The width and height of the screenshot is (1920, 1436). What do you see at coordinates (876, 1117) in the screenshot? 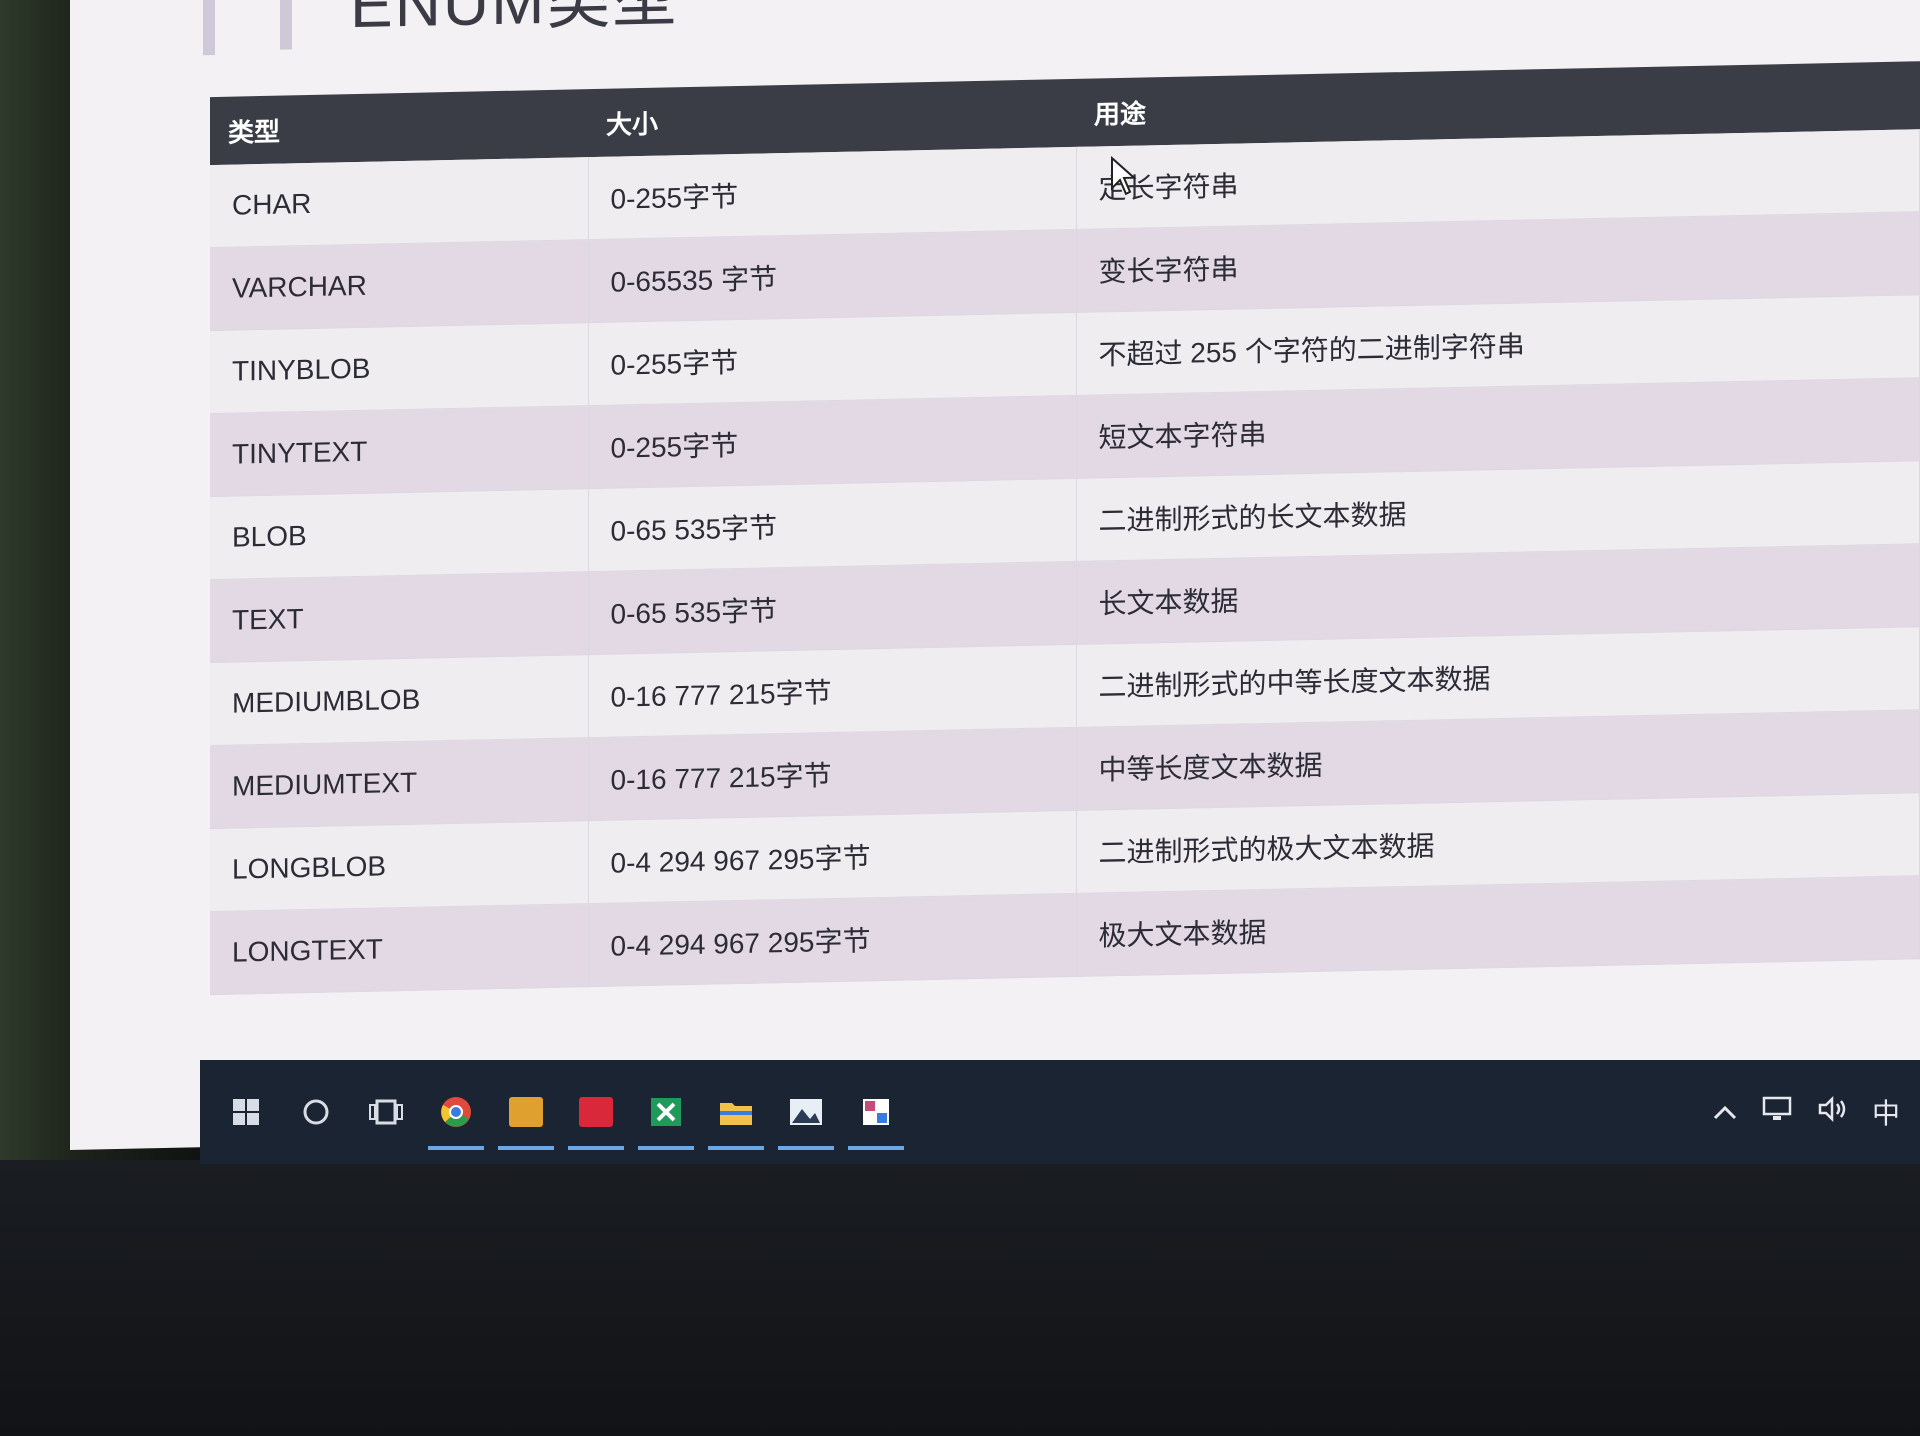
I see `paint-icon` at bounding box center [876, 1117].